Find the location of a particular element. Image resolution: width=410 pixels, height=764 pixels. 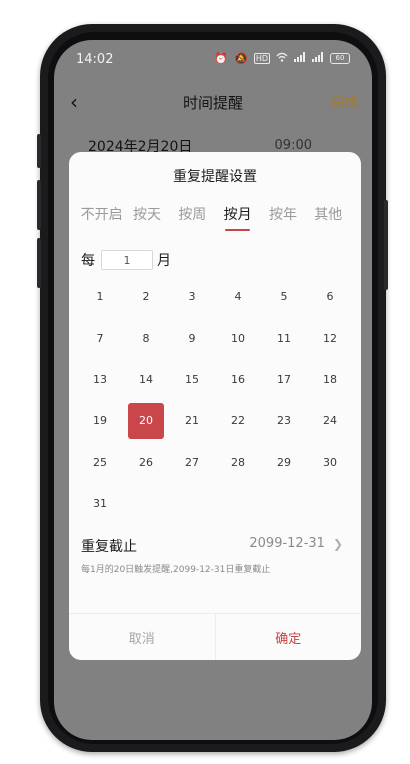

day-number: 13 is located at coordinates (100, 379).